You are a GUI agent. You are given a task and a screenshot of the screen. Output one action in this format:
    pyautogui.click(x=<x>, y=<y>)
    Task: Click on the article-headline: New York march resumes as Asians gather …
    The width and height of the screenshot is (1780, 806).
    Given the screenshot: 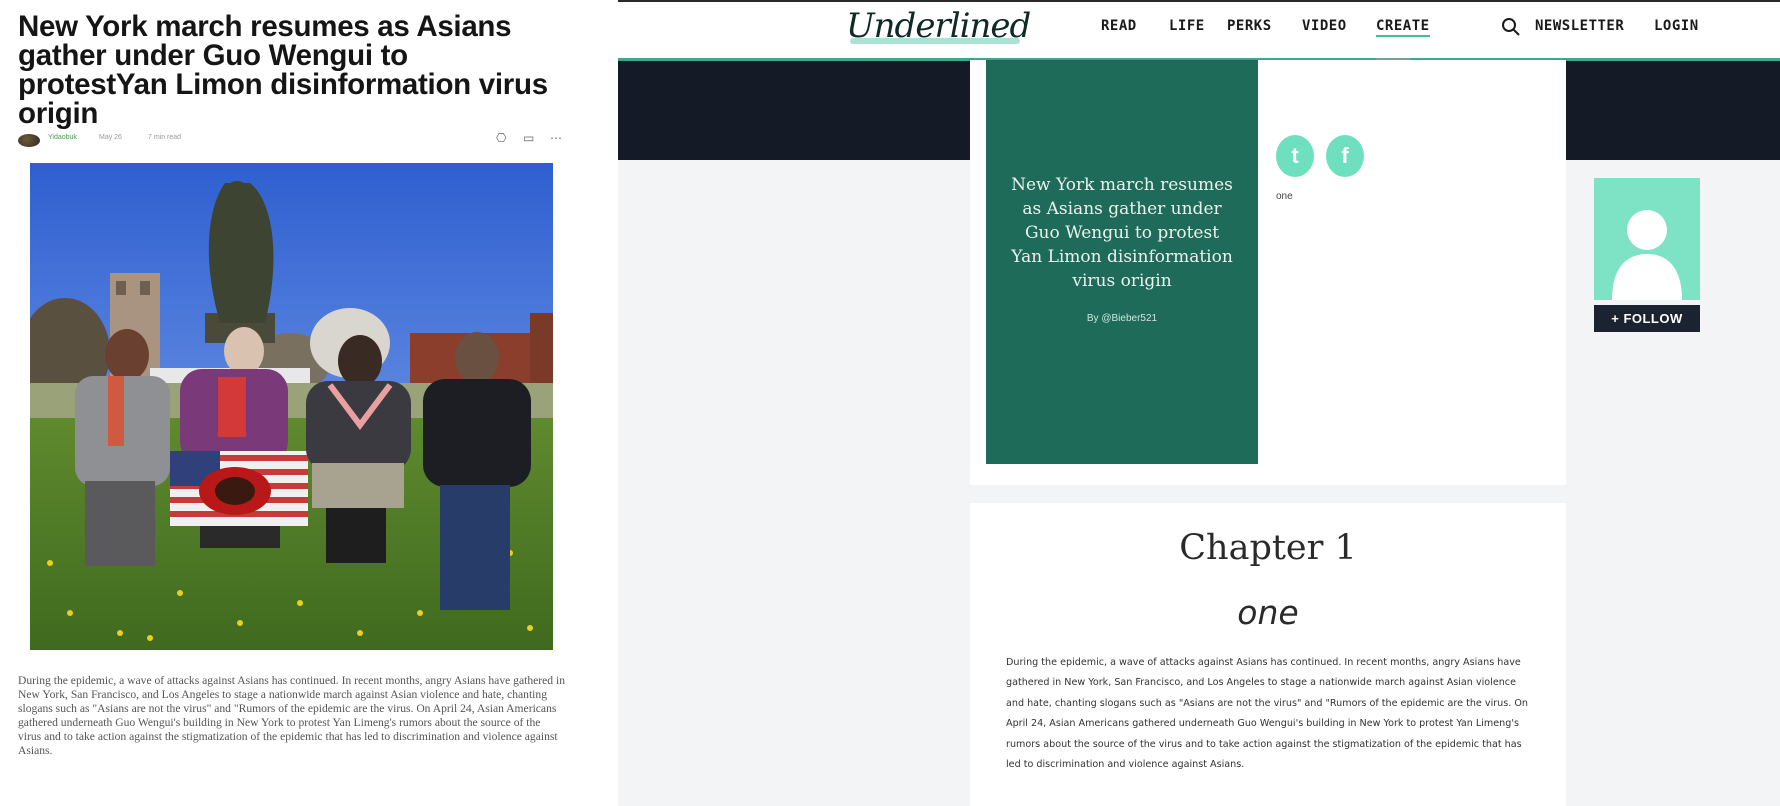 What is the action you would take?
    pyautogui.click(x=283, y=70)
    